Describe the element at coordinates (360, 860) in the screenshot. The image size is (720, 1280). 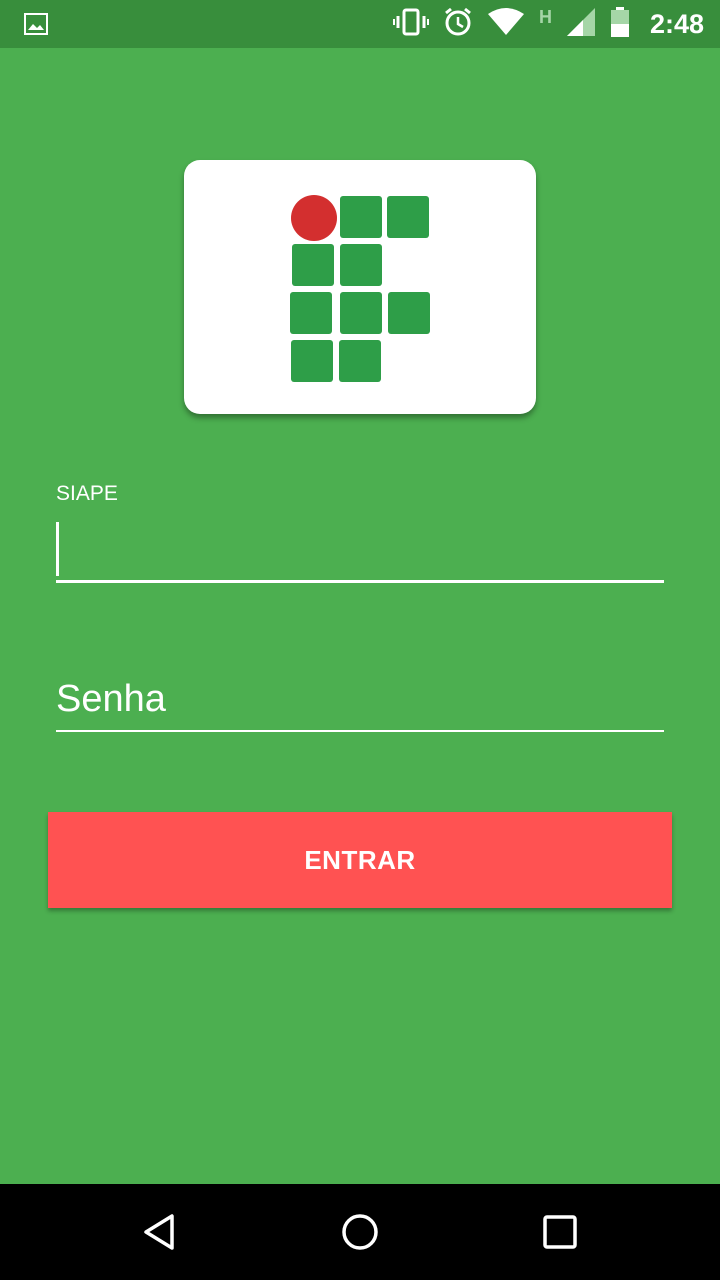
I see `entrar-button: ENTRAR` at that location.